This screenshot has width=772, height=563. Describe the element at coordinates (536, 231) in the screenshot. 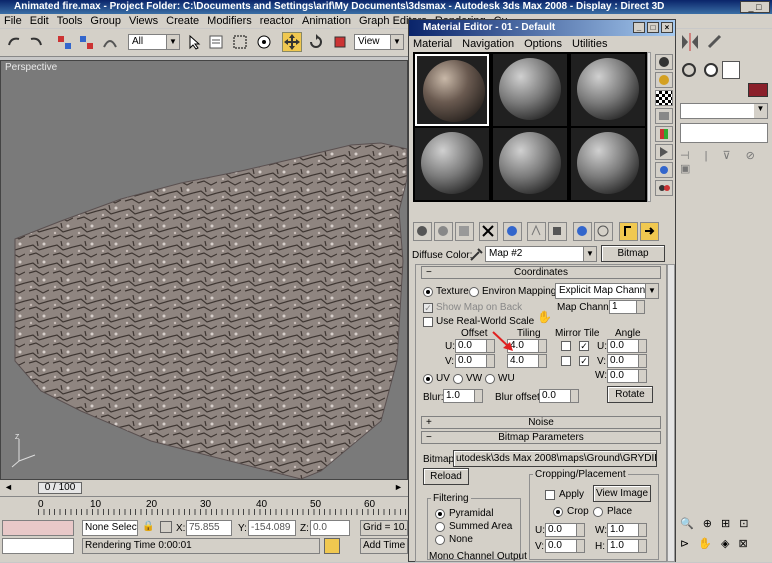

I see `put-to-library-icon` at that location.